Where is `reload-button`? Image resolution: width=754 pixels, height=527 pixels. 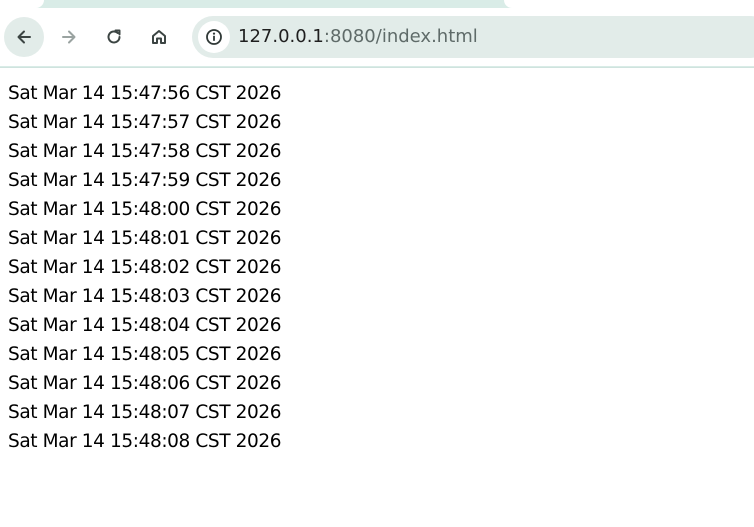
reload-button is located at coordinates (114, 37).